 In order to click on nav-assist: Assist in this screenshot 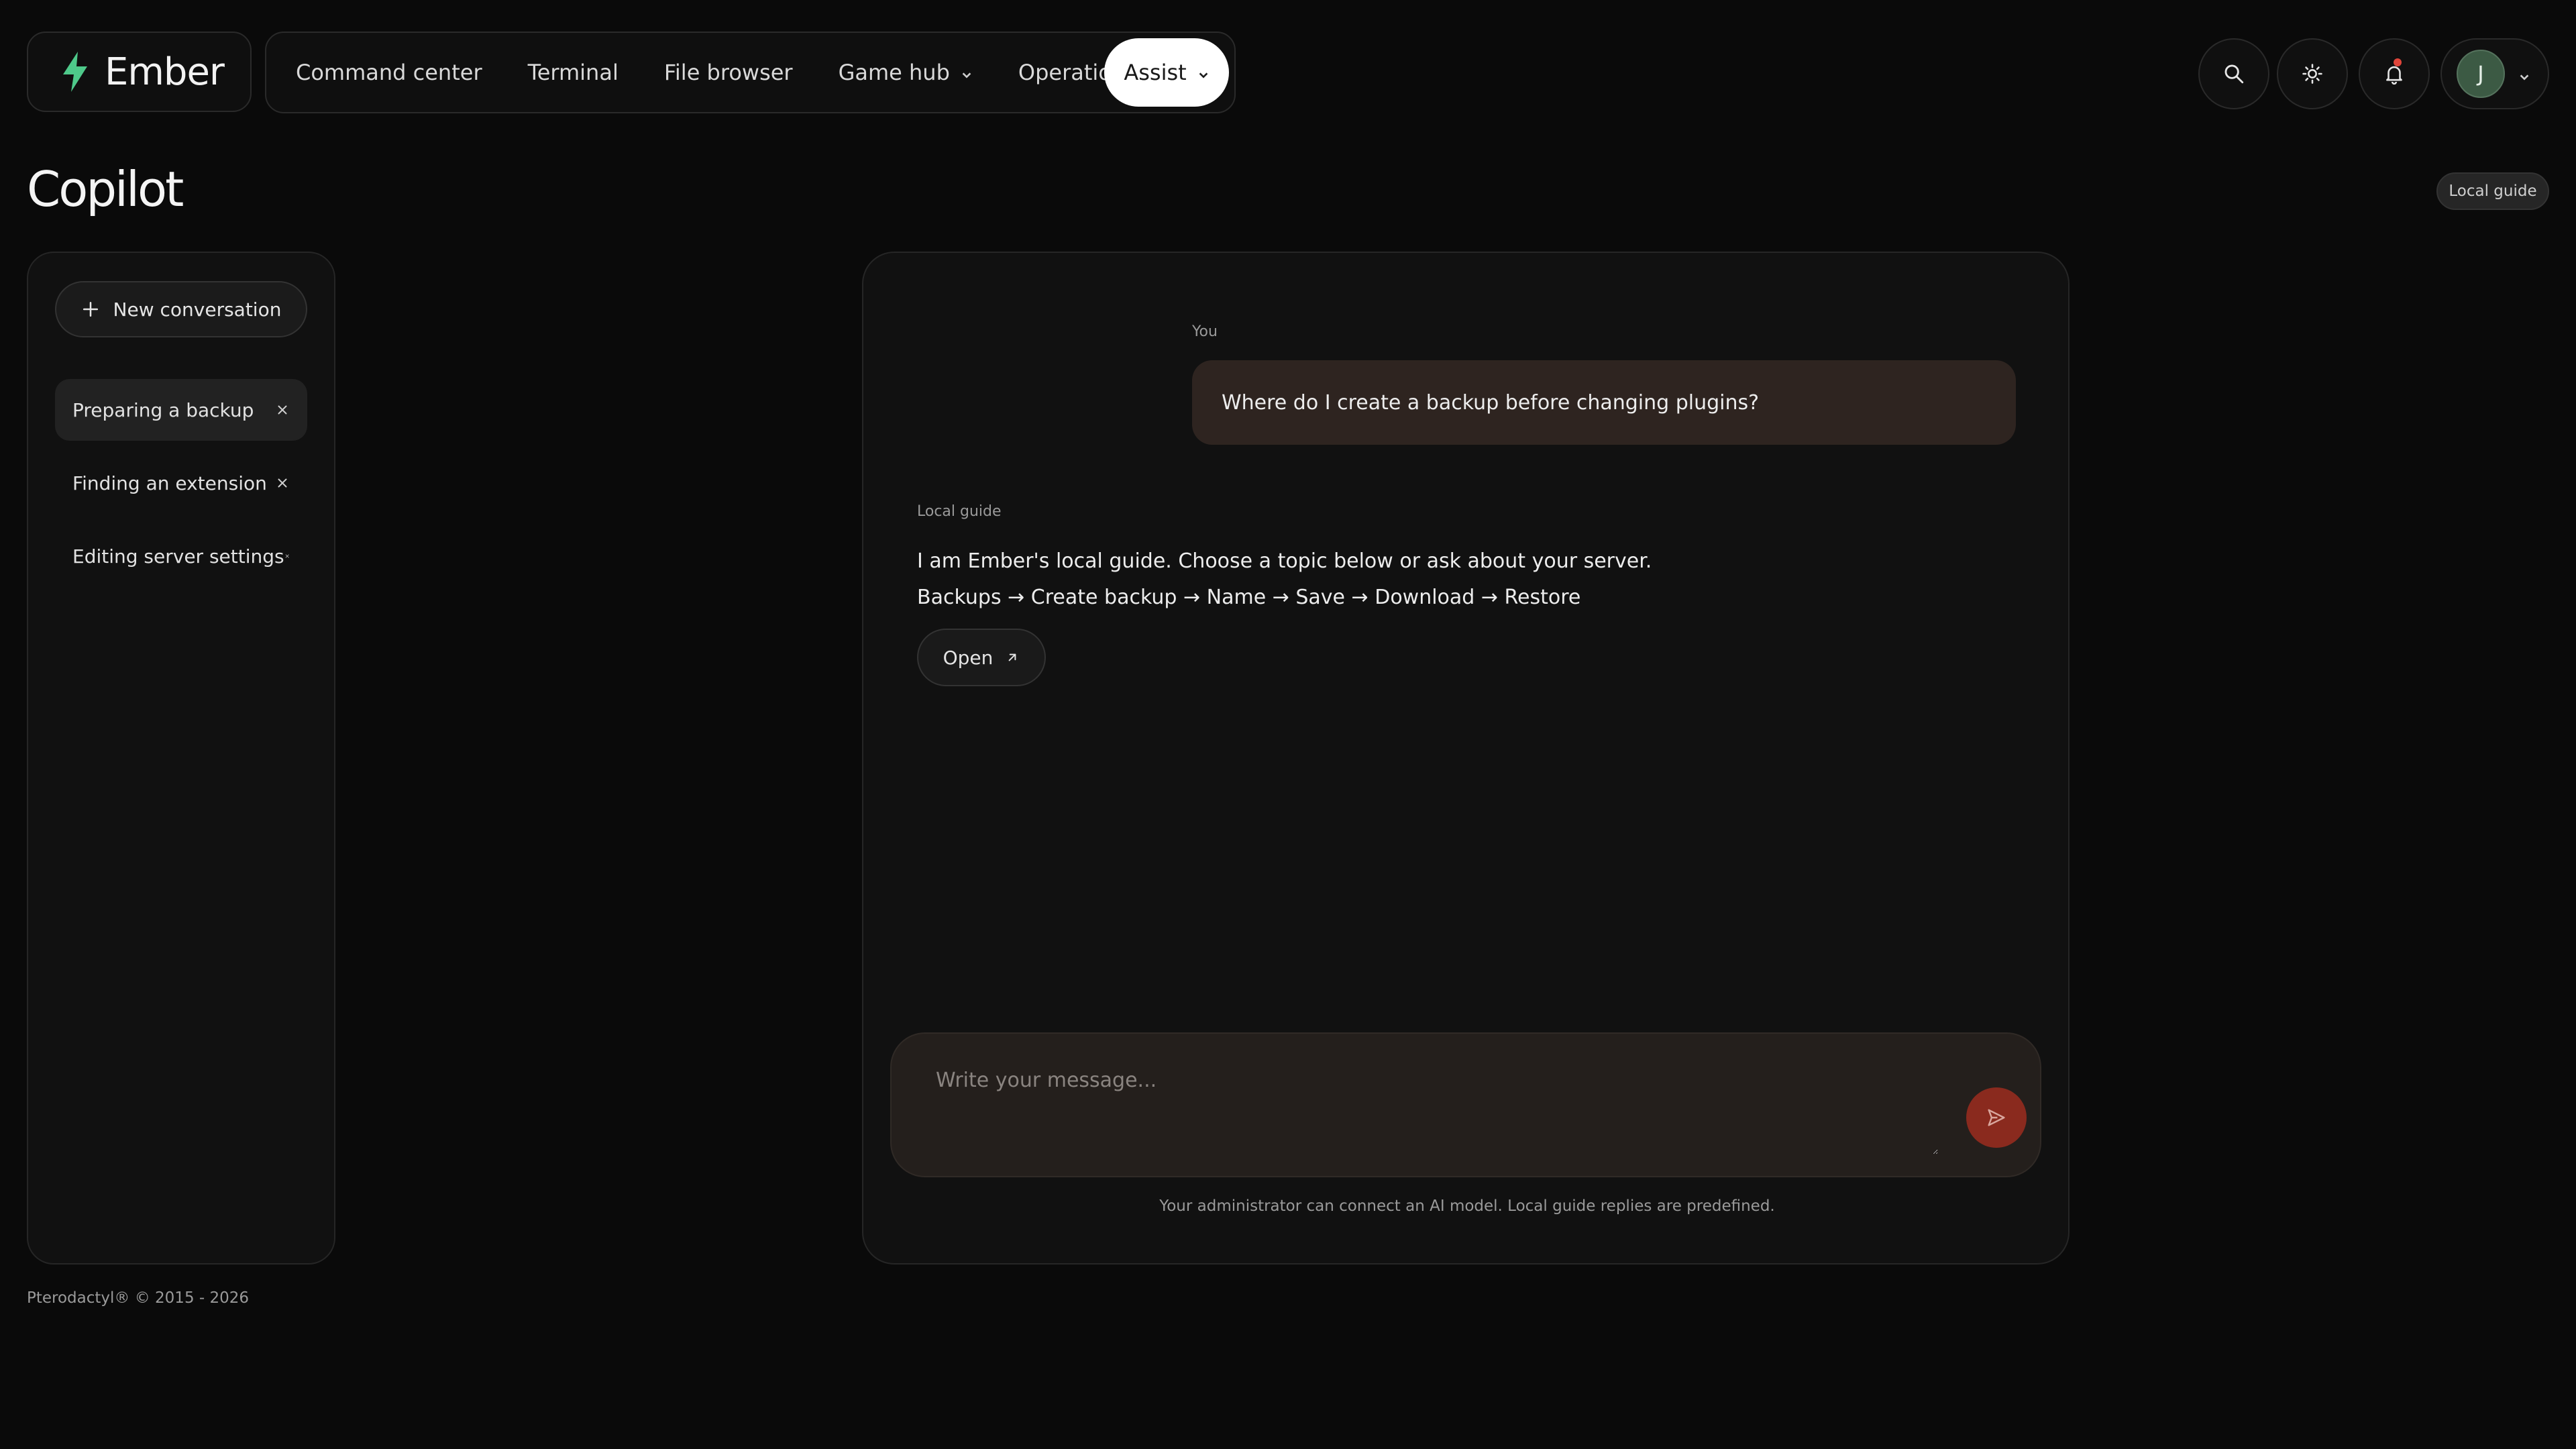, I will do `click(1166, 72)`.